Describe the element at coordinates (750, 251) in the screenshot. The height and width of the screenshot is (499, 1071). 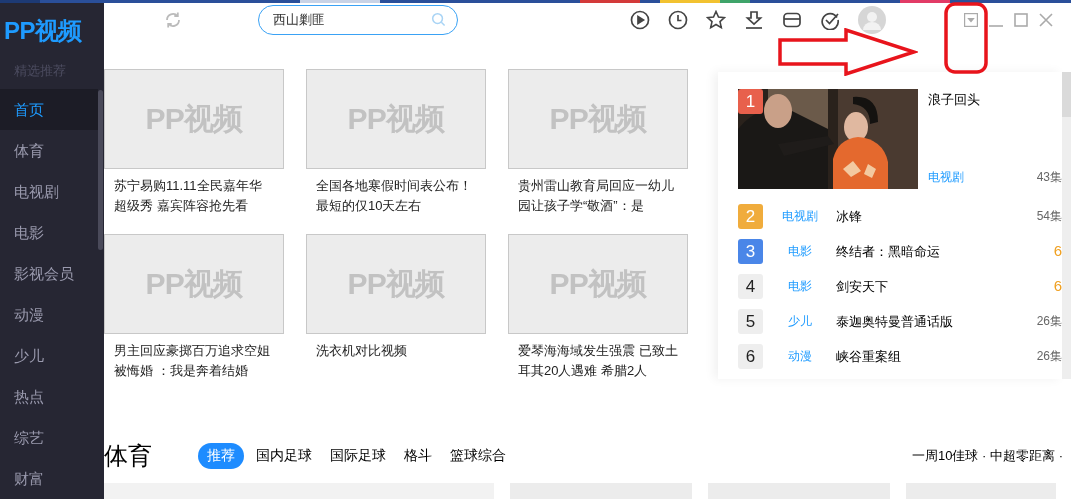
I see `rank-badge: 3` at that location.